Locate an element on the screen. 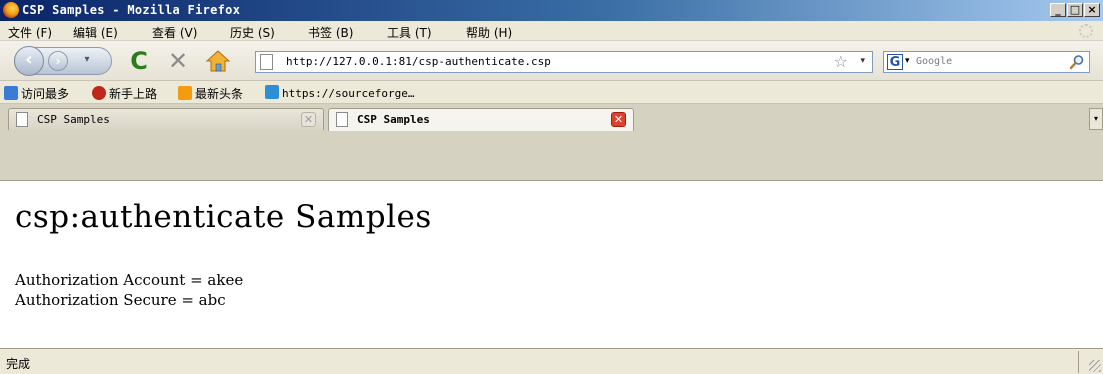 This screenshot has width=1103, height=374. home-button is located at coordinates (218, 61).